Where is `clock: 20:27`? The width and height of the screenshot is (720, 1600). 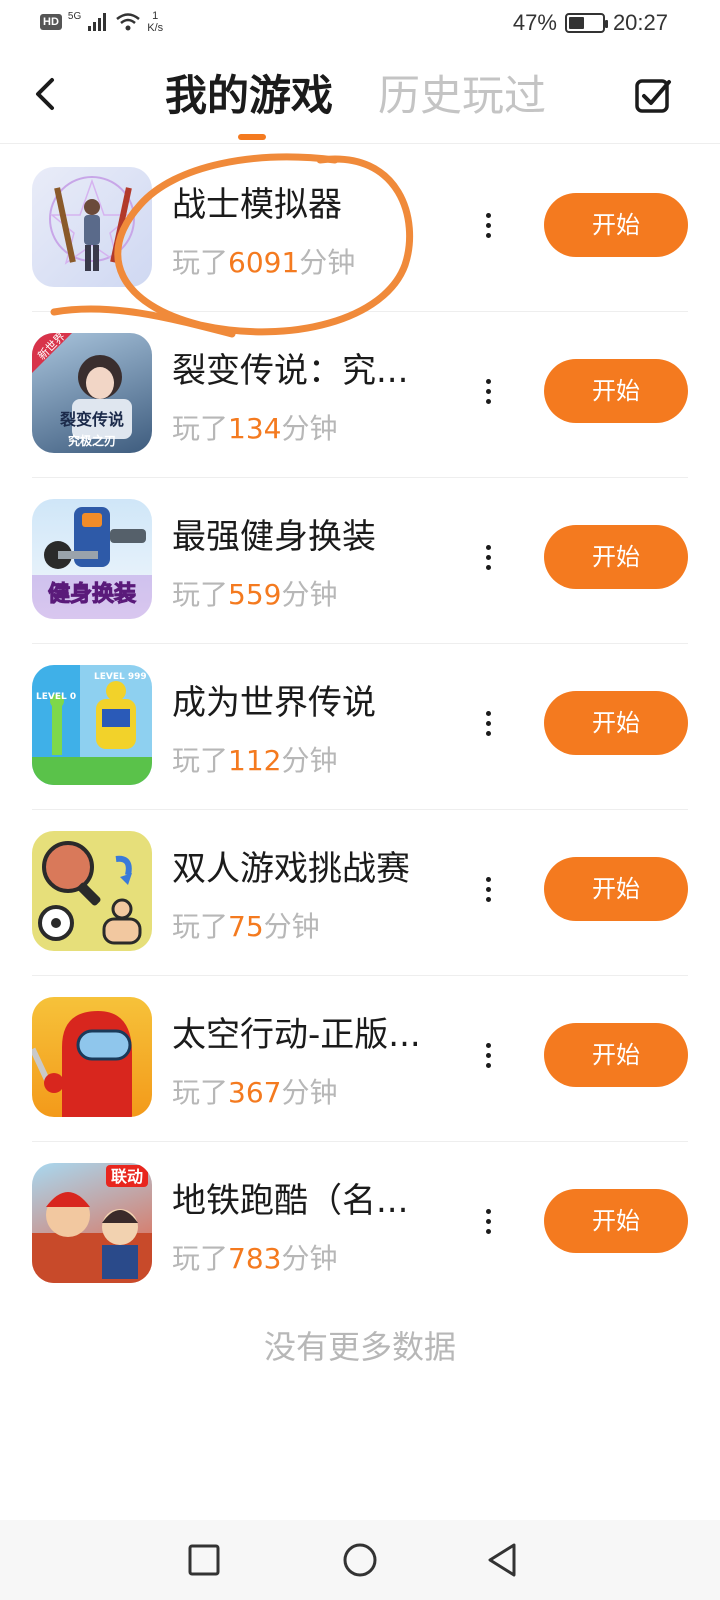
clock: 20:27 is located at coordinates (640, 22).